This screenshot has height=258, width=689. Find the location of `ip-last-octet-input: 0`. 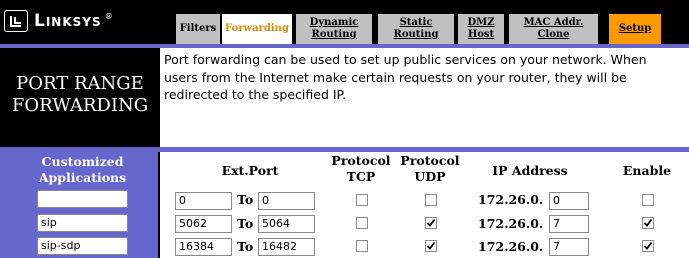

ip-last-octet-input: 0 is located at coordinates (569, 201).